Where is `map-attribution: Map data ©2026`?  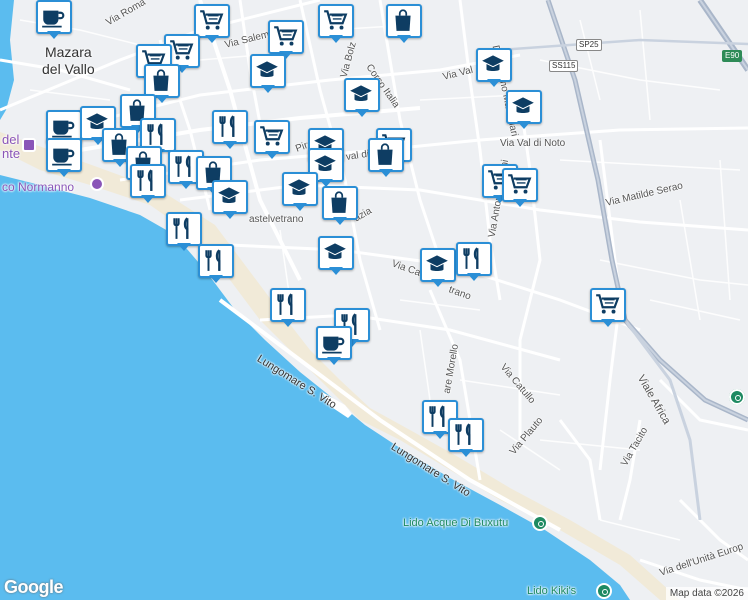
map-attribution: Map data ©2026 is located at coordinates (706, 593).